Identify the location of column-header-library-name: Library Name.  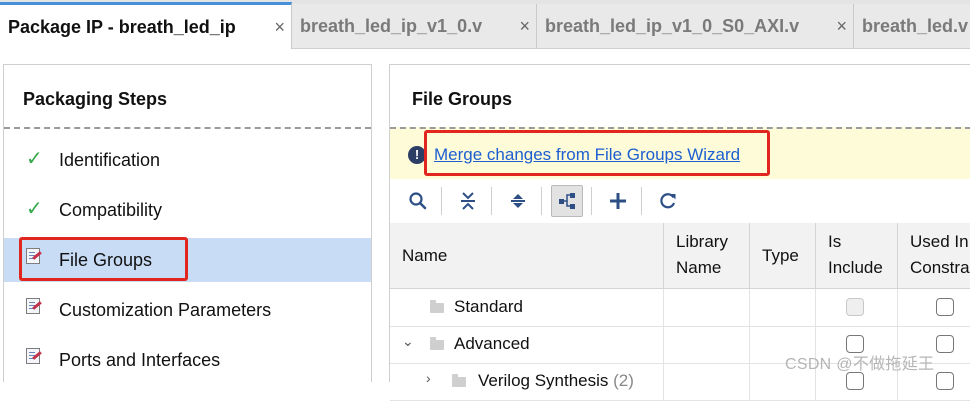
(707, 256).